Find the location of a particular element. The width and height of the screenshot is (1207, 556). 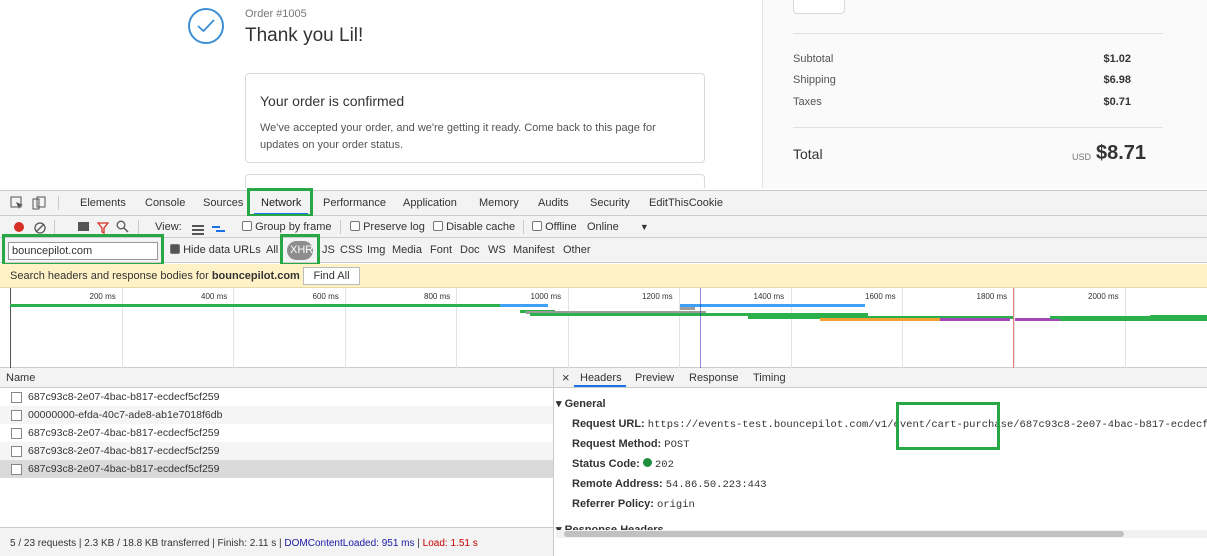

disable-cache-option: Disable cache is located at coordinates (474, 227).